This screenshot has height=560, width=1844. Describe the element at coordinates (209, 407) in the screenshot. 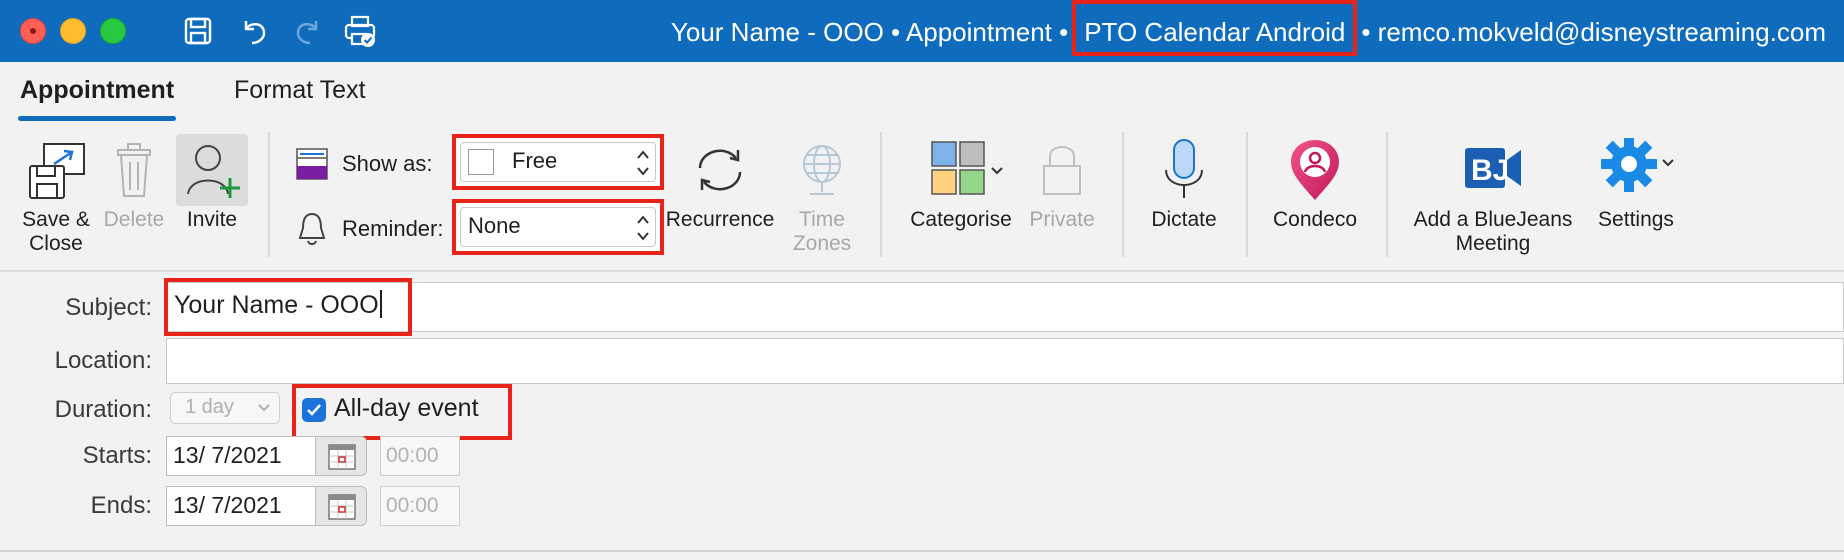

I see `duration-value: 1 day` at that location.